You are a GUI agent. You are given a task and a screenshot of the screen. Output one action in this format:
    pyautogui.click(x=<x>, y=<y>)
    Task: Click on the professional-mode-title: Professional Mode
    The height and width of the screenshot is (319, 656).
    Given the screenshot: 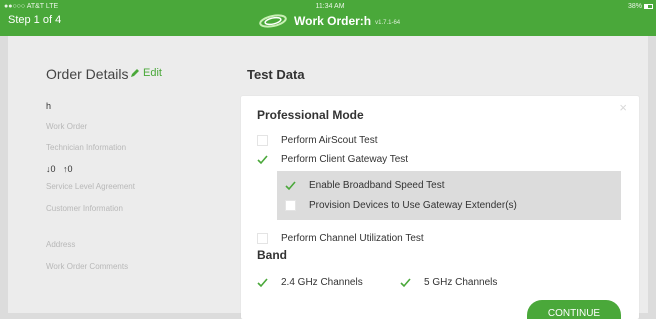 What is the action you would take?
    pyautogui.click(x=310, y=115)
    